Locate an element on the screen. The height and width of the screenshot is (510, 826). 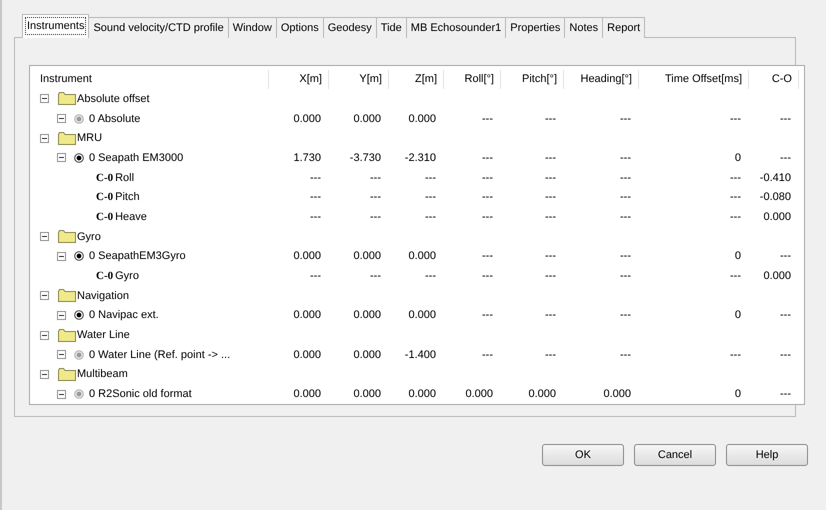
column-header: Roll[°] is located at coordinates (472, 79).